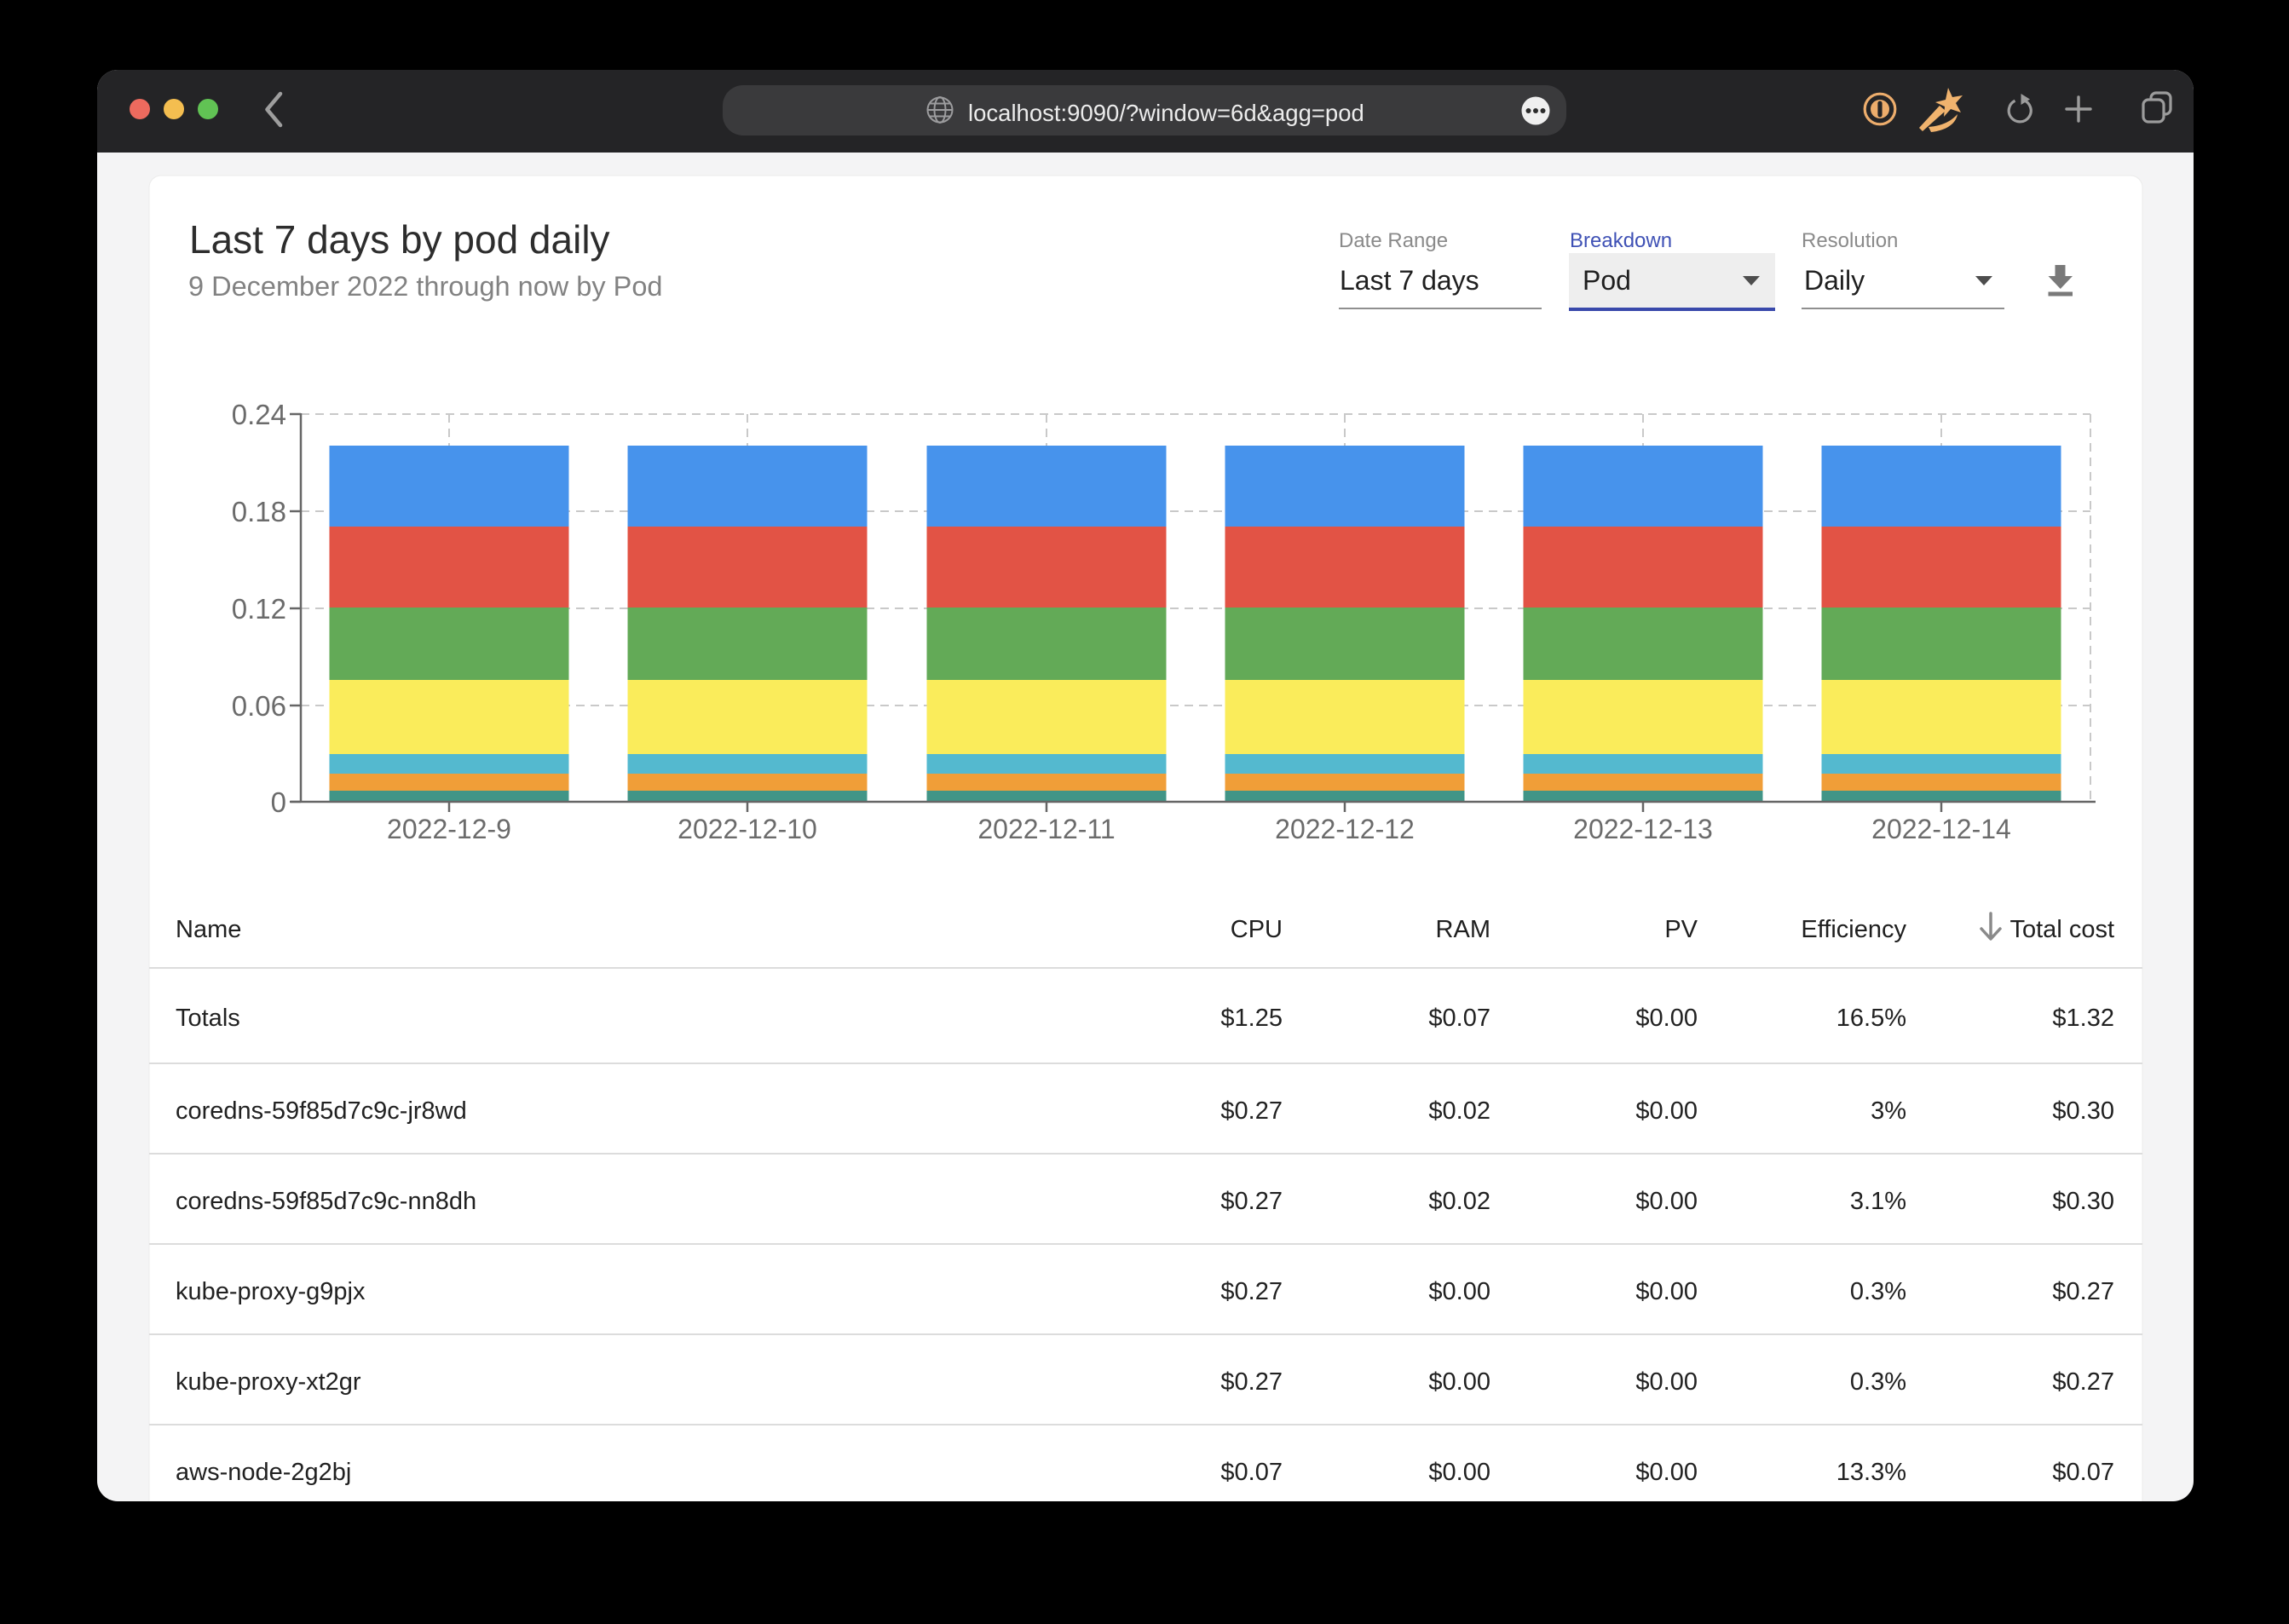 Image resolution: width=2289 pixels, height=1624 pixels. What do you see at coordinates (1621, 240) in the screenshot?
I see `svg-text: Breakdown` at bounding box center [1621, 240].